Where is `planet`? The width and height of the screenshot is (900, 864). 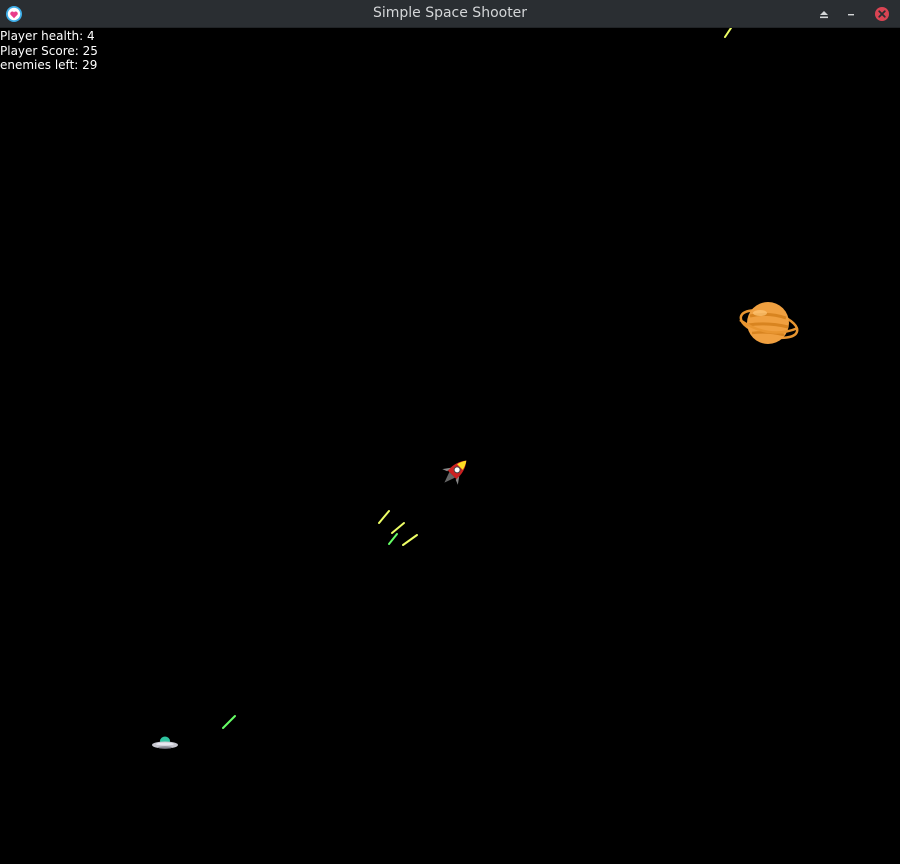
planet is located at coordinates (769, 323).